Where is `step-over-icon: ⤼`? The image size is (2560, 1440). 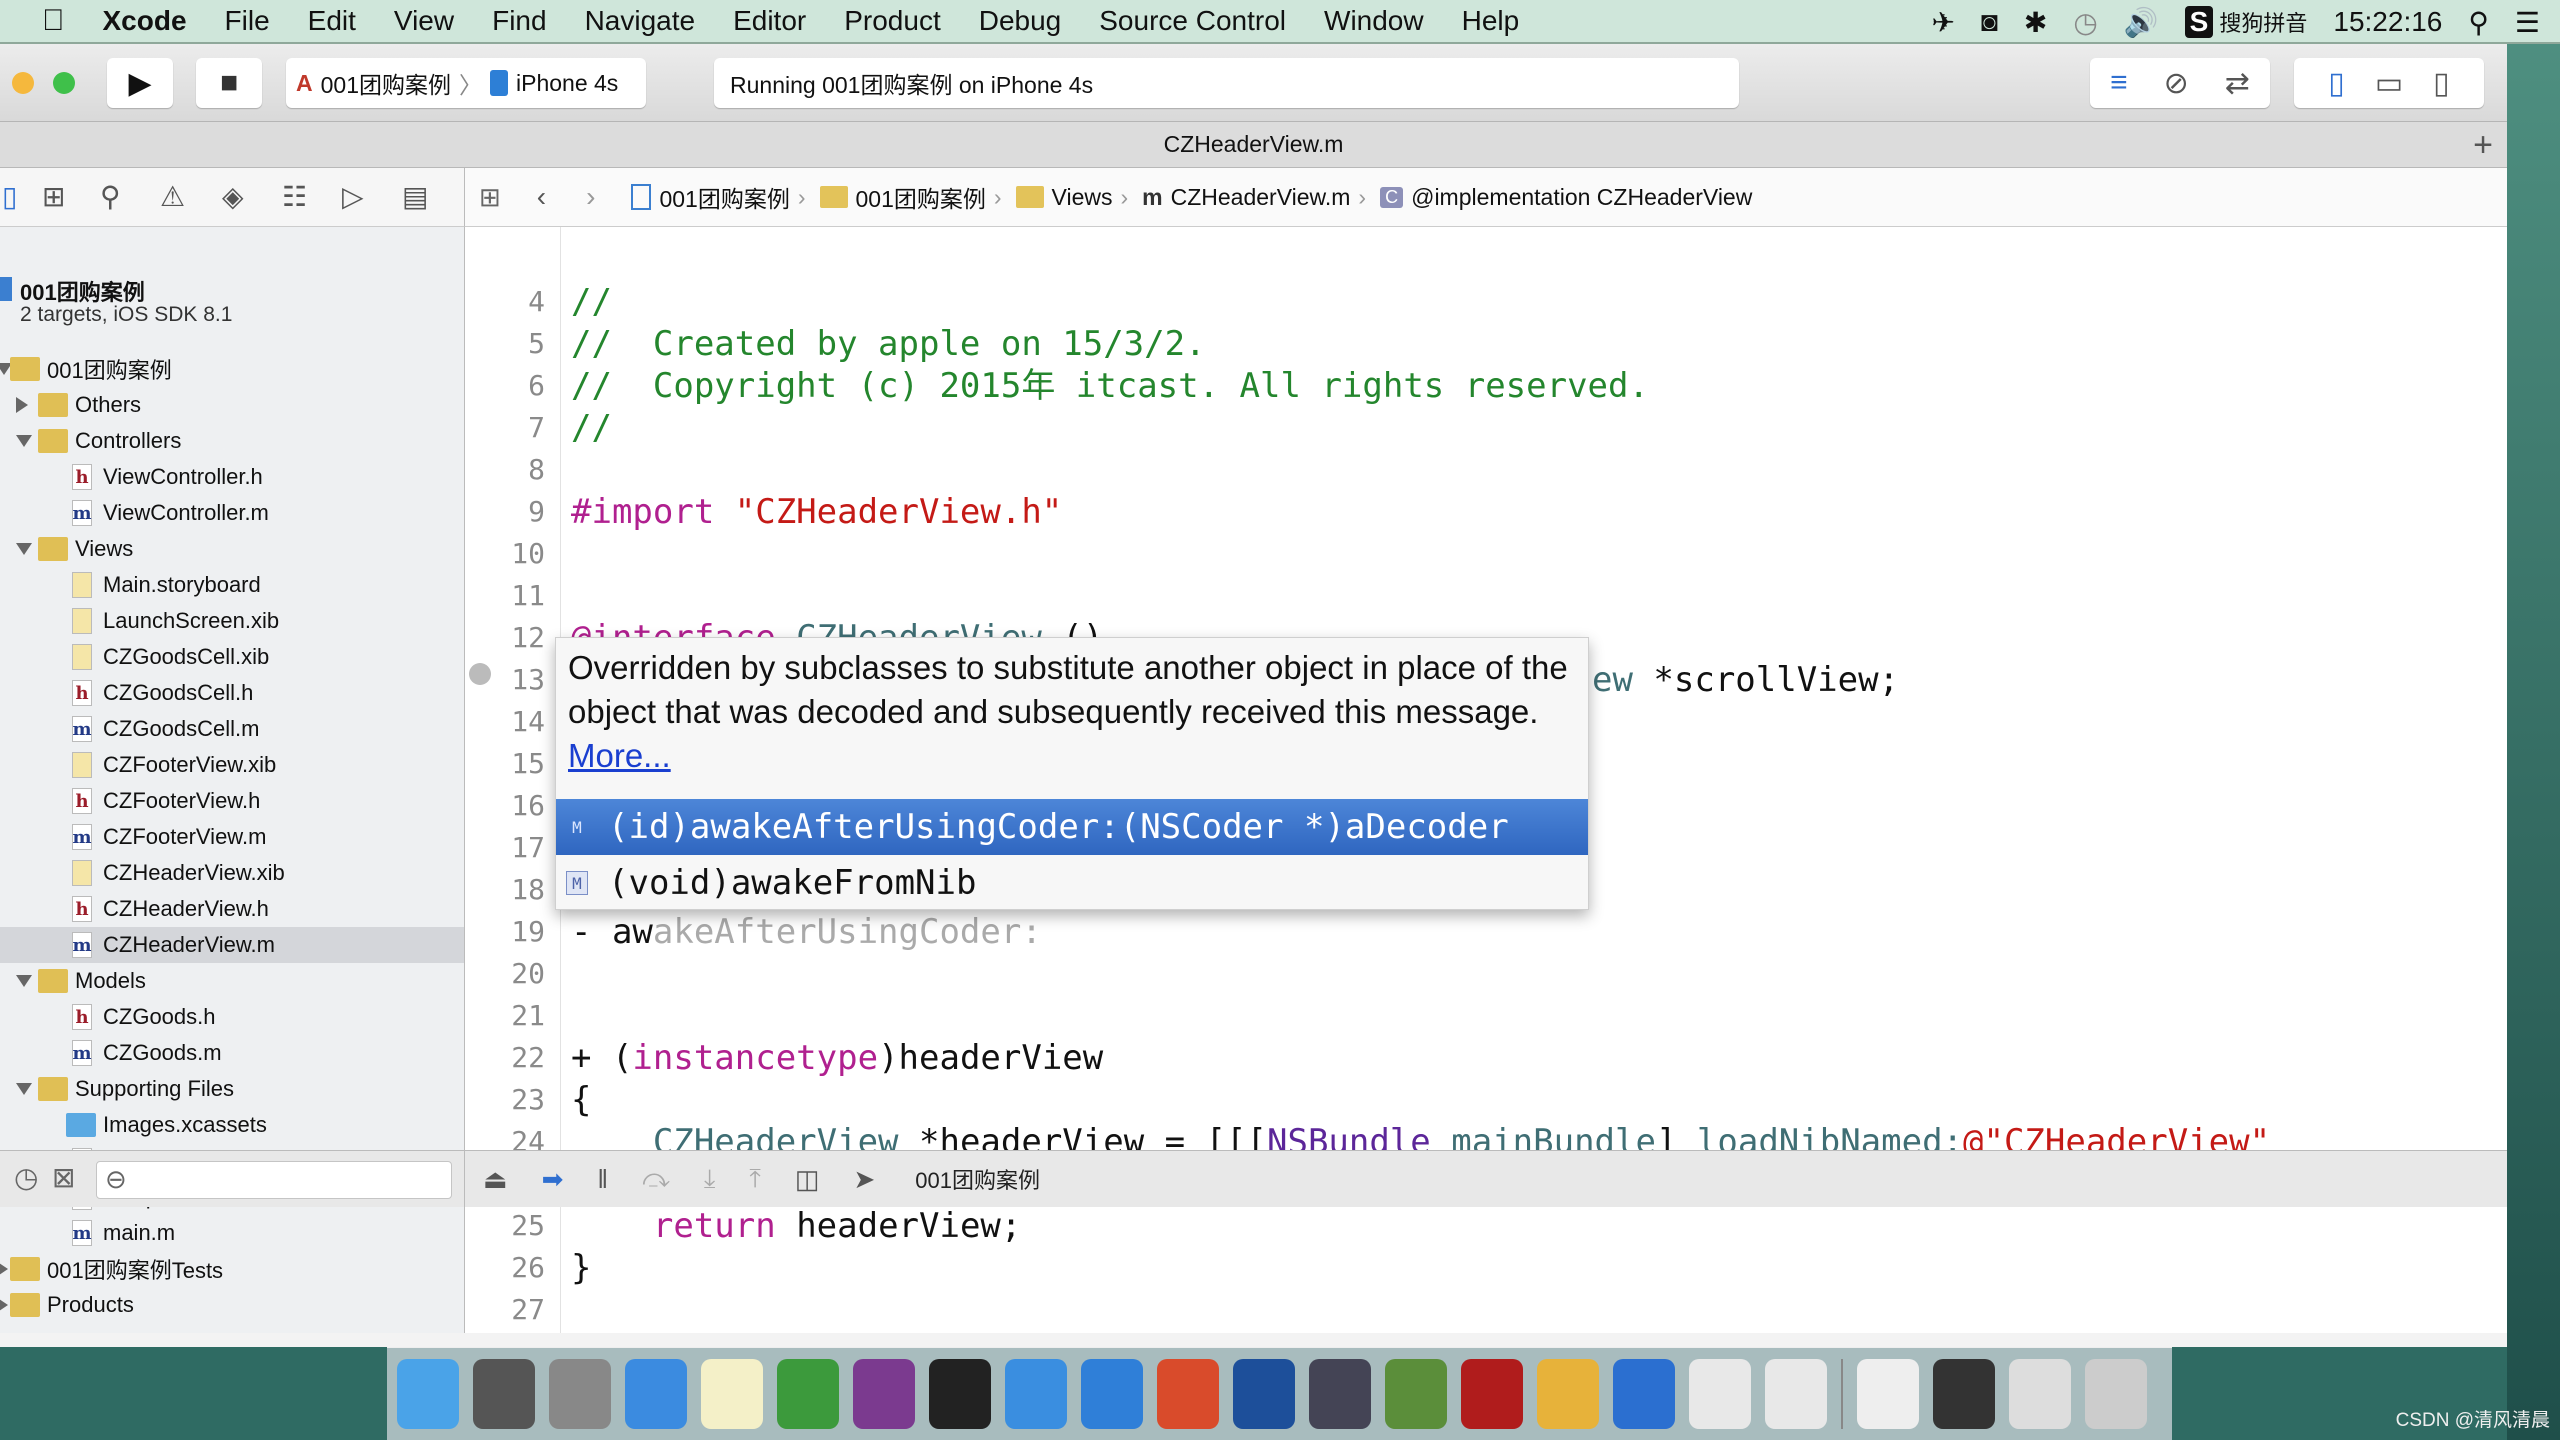
step-over-icon: ⤼ is located at coordinates (656, 1179).